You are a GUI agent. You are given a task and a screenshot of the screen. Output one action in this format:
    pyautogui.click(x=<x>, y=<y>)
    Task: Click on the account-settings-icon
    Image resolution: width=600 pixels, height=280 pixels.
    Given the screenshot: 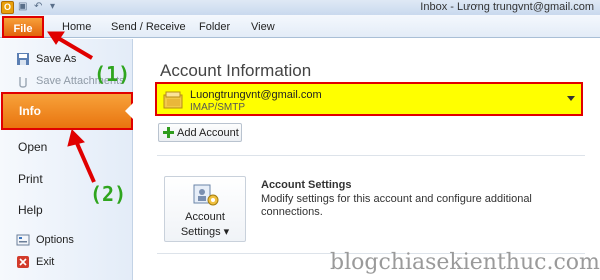 What is the action you would take?
    pyautogui.click(x=206, y=195)
    